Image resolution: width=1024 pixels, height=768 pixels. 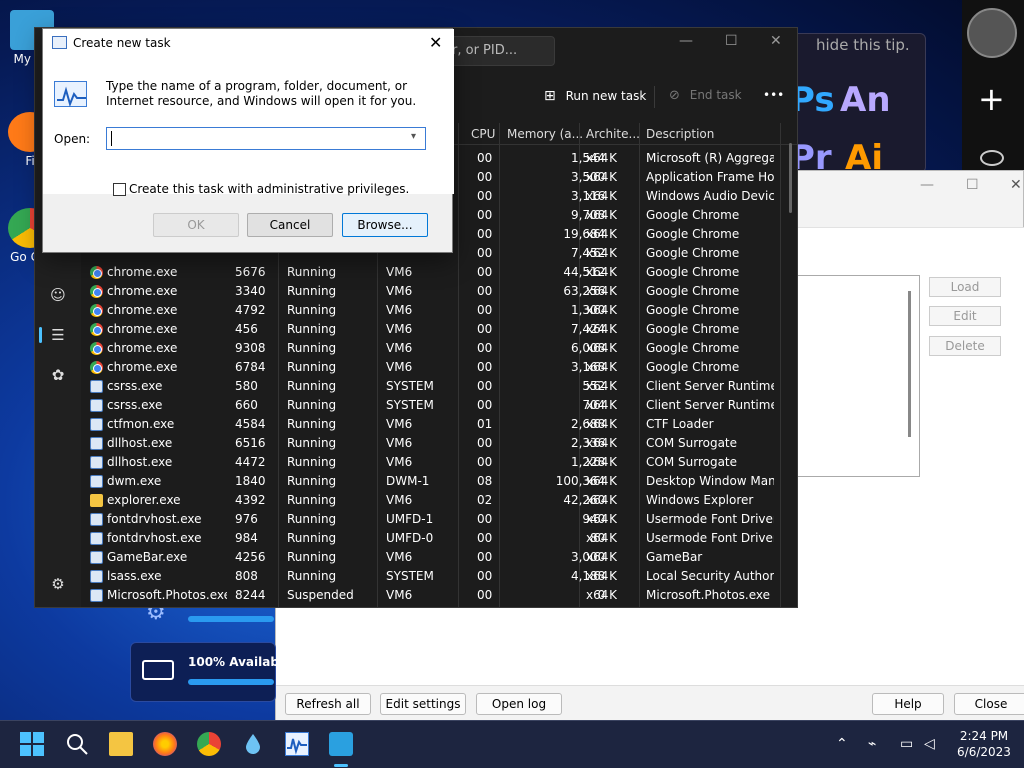 What do you see at coordinates (297, 744) in the screenshot?
I see `task-manager-icon` at bounding box center [297, 744].